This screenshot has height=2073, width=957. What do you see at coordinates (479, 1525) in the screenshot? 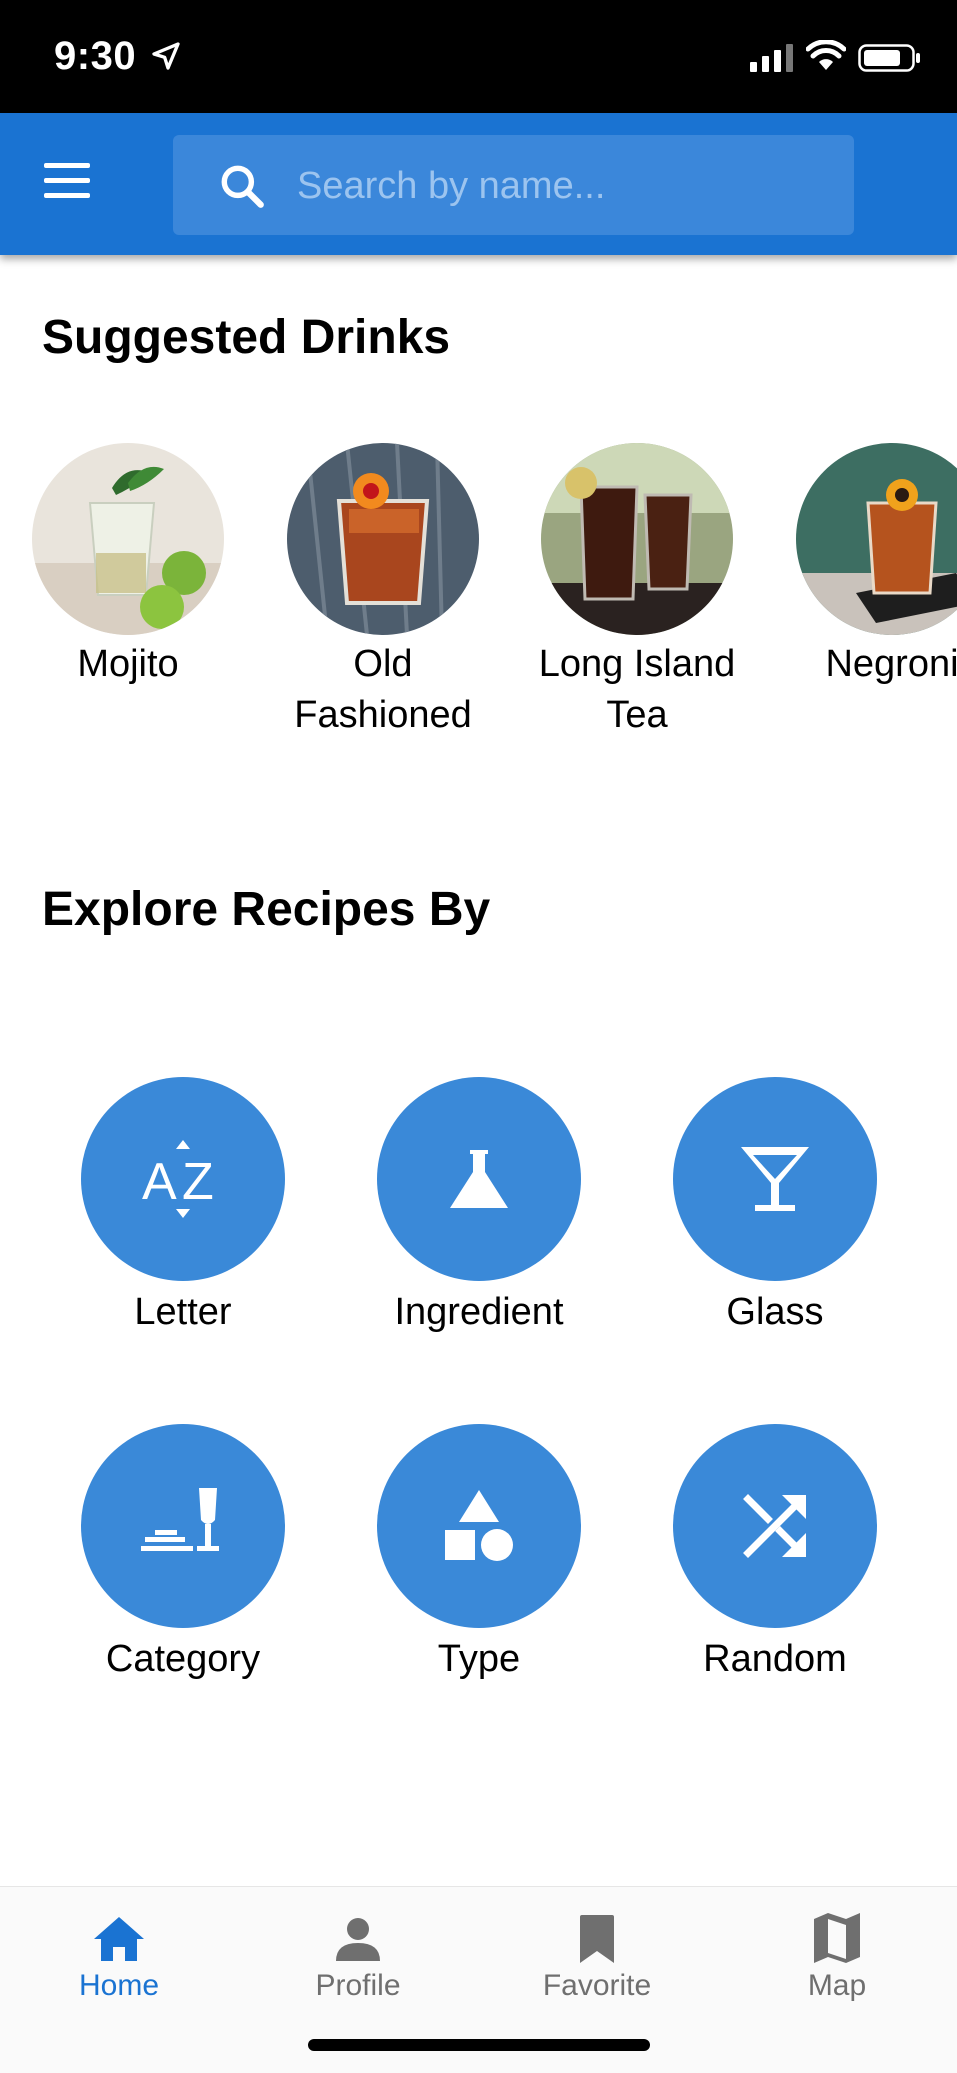
I see `shapes-icon` at bounding box center [479, 1525].